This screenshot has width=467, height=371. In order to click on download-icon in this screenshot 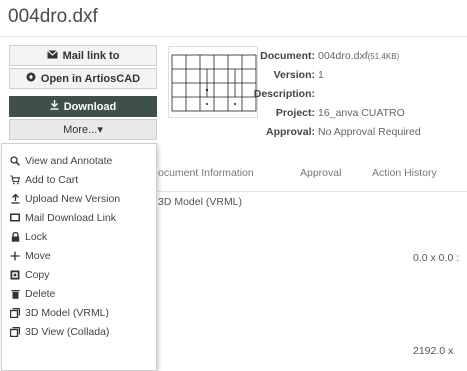, I will do `click(54, 106)`.